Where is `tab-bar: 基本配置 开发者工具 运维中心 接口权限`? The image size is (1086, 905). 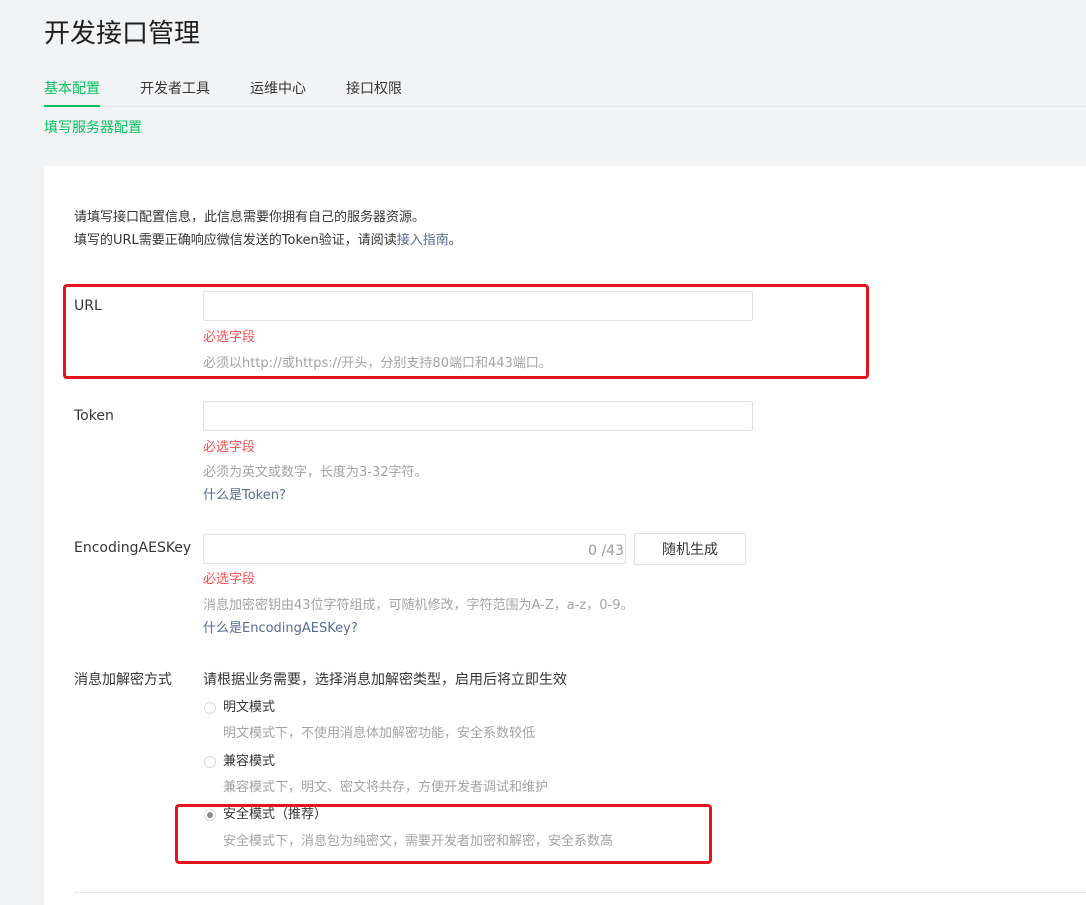
tab-bar: 基本配置 开发者工具 运维中心 接口权限 is located at coordinates (565, 92).